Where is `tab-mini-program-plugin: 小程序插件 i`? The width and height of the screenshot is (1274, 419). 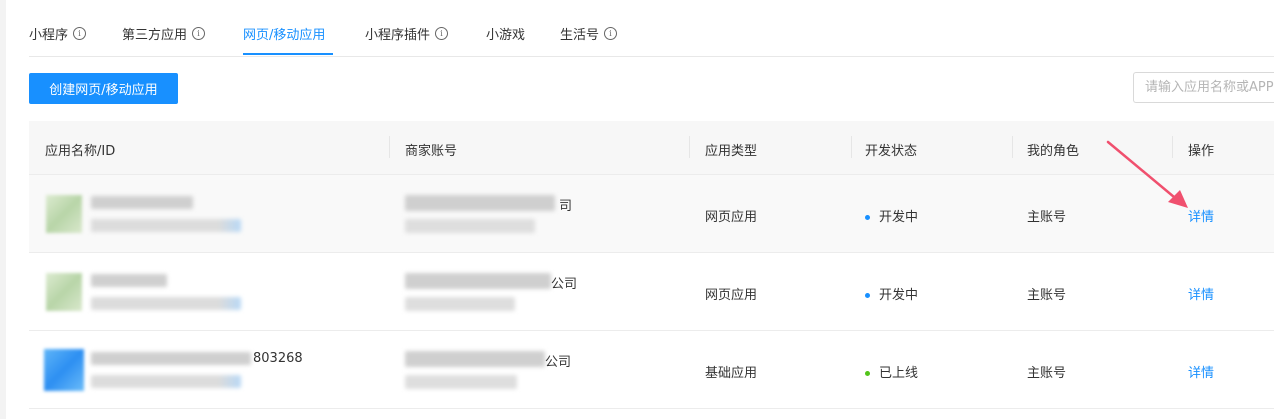
tab-mini-program-plugin: 小程序插件 i is located at coordinates (407, 33).